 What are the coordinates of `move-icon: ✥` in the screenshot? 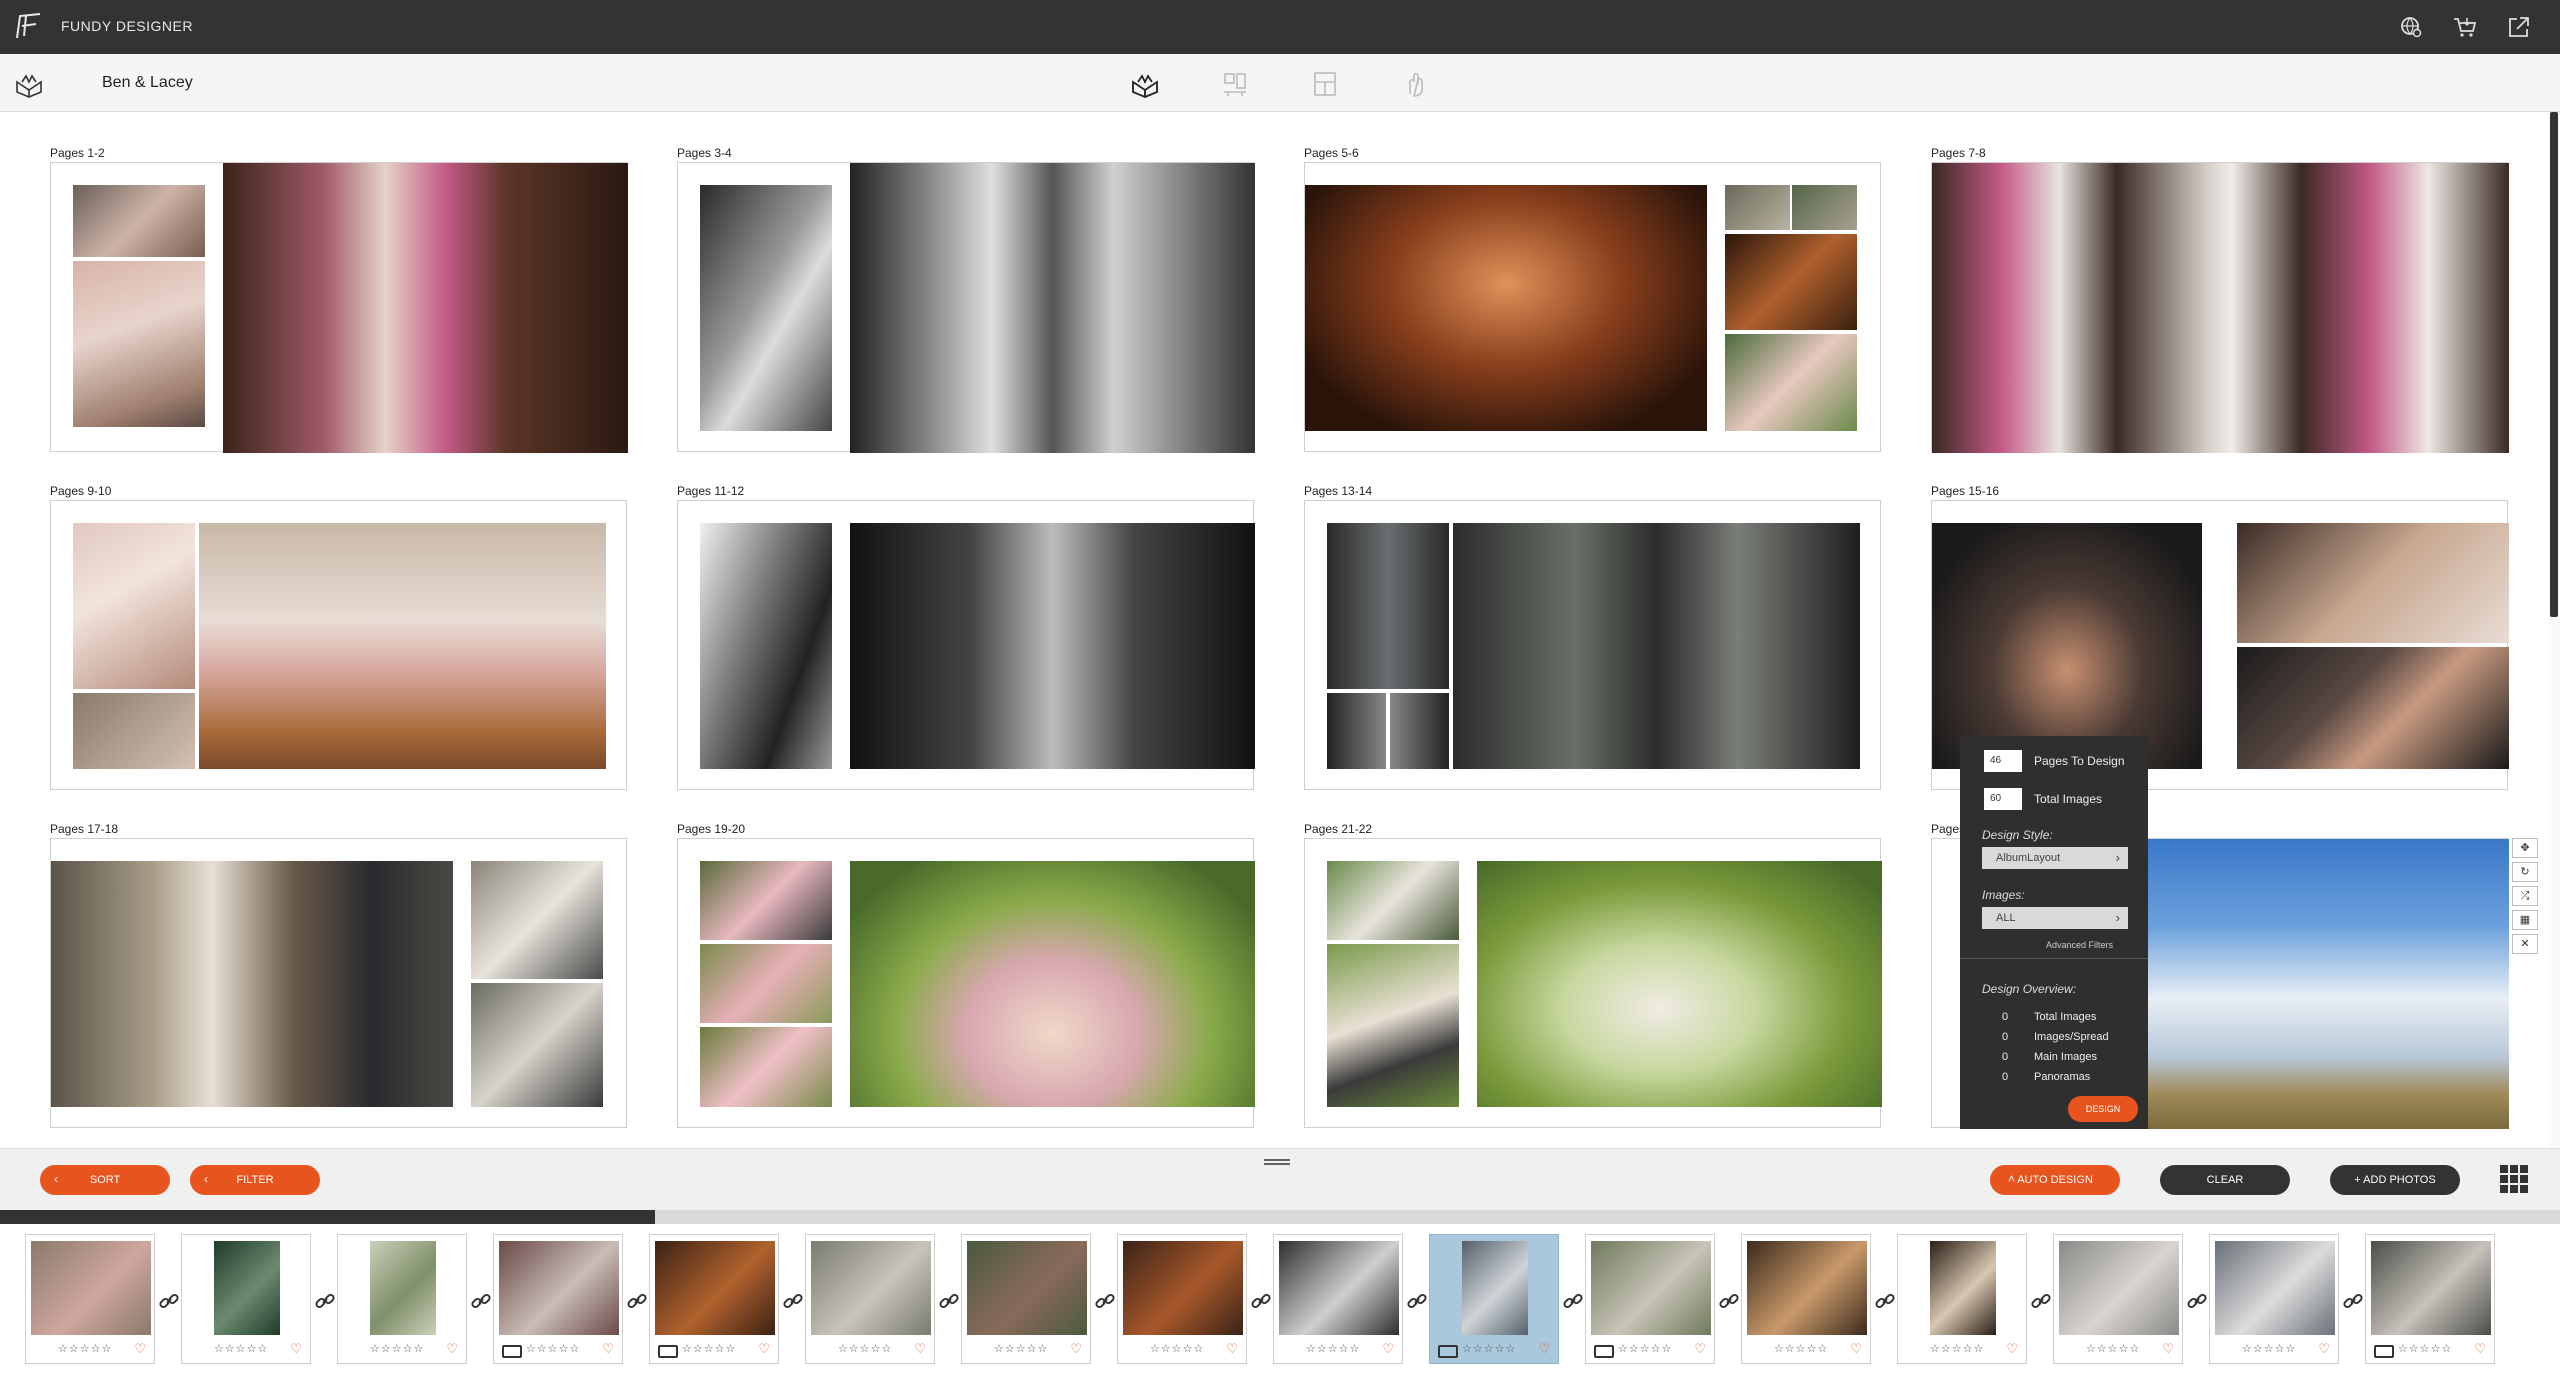 It's located at (2525, 848).